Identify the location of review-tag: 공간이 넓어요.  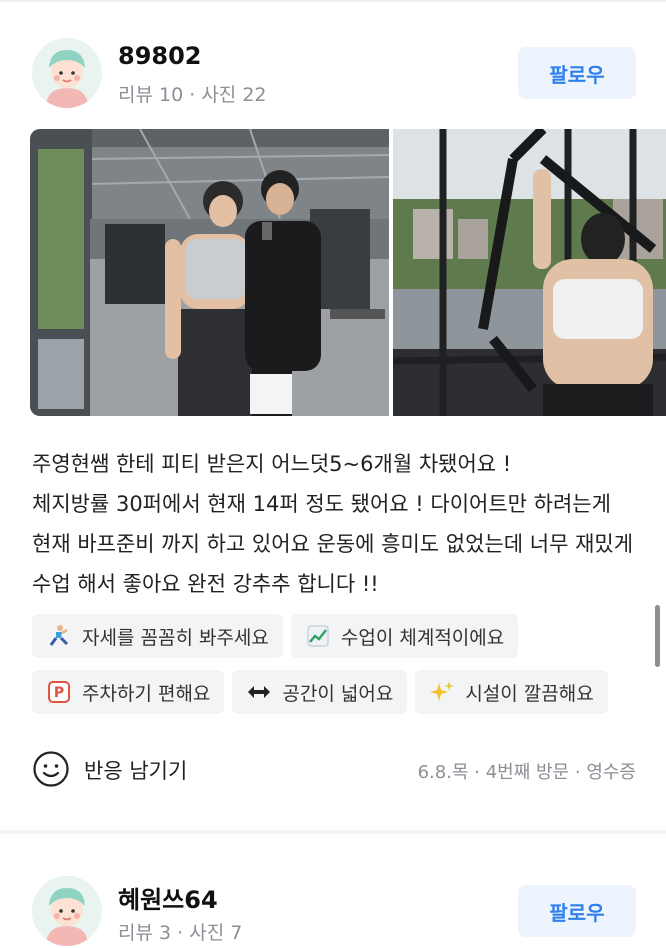
(320, 692).